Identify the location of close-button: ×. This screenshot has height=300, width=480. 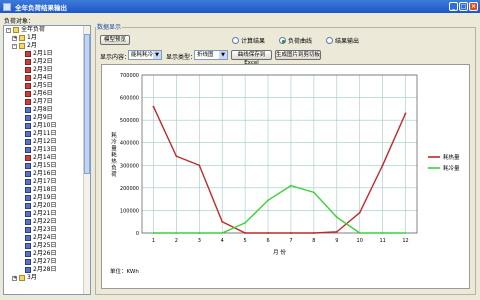
(473, 6).